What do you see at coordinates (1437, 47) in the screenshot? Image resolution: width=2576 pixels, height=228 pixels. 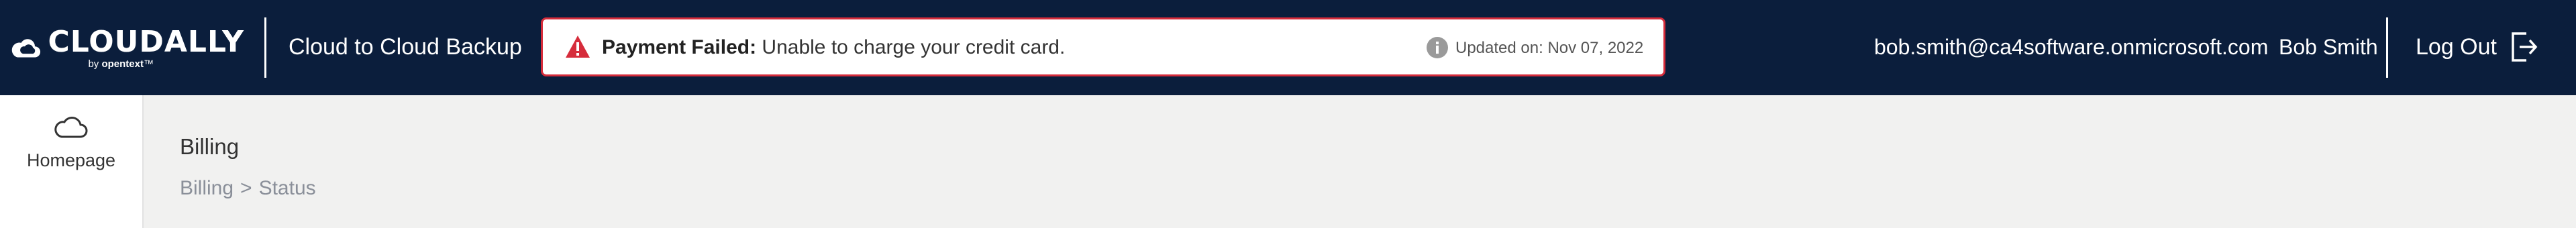 I see `info-circle-icon` at bounding box center [1437, 47].